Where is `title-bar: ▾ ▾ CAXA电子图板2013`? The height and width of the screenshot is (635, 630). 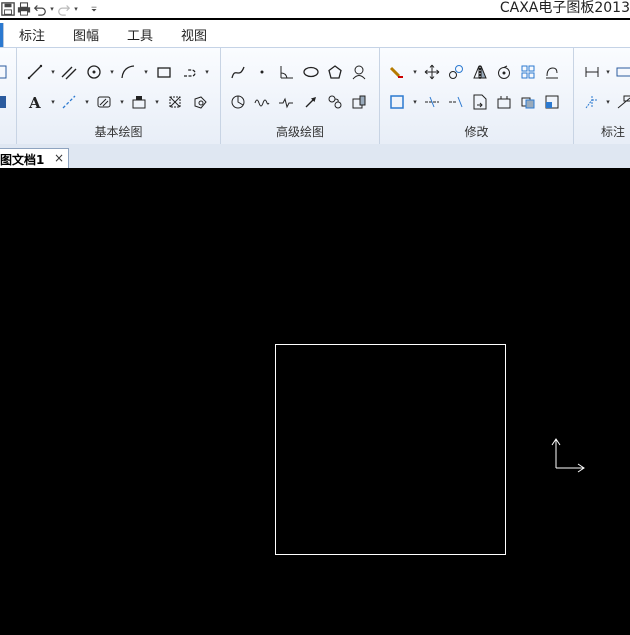 title-bar: ▾ ▾ CAXA电子图板2013 is located at coordinates (315, 9).